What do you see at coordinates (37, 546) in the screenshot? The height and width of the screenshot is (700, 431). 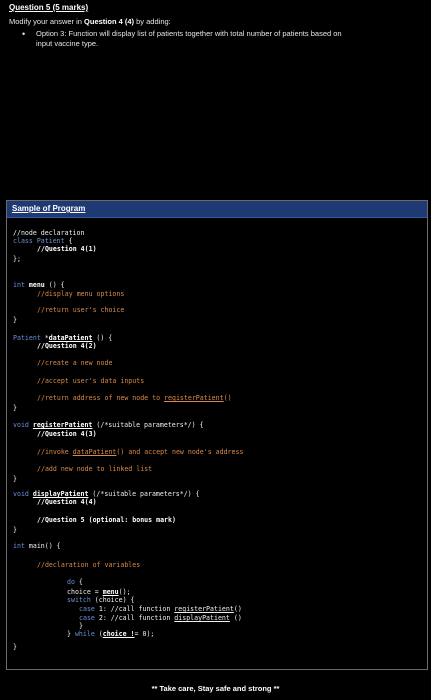 I see `code-line: int main() {` at bounding box center [37, 546].